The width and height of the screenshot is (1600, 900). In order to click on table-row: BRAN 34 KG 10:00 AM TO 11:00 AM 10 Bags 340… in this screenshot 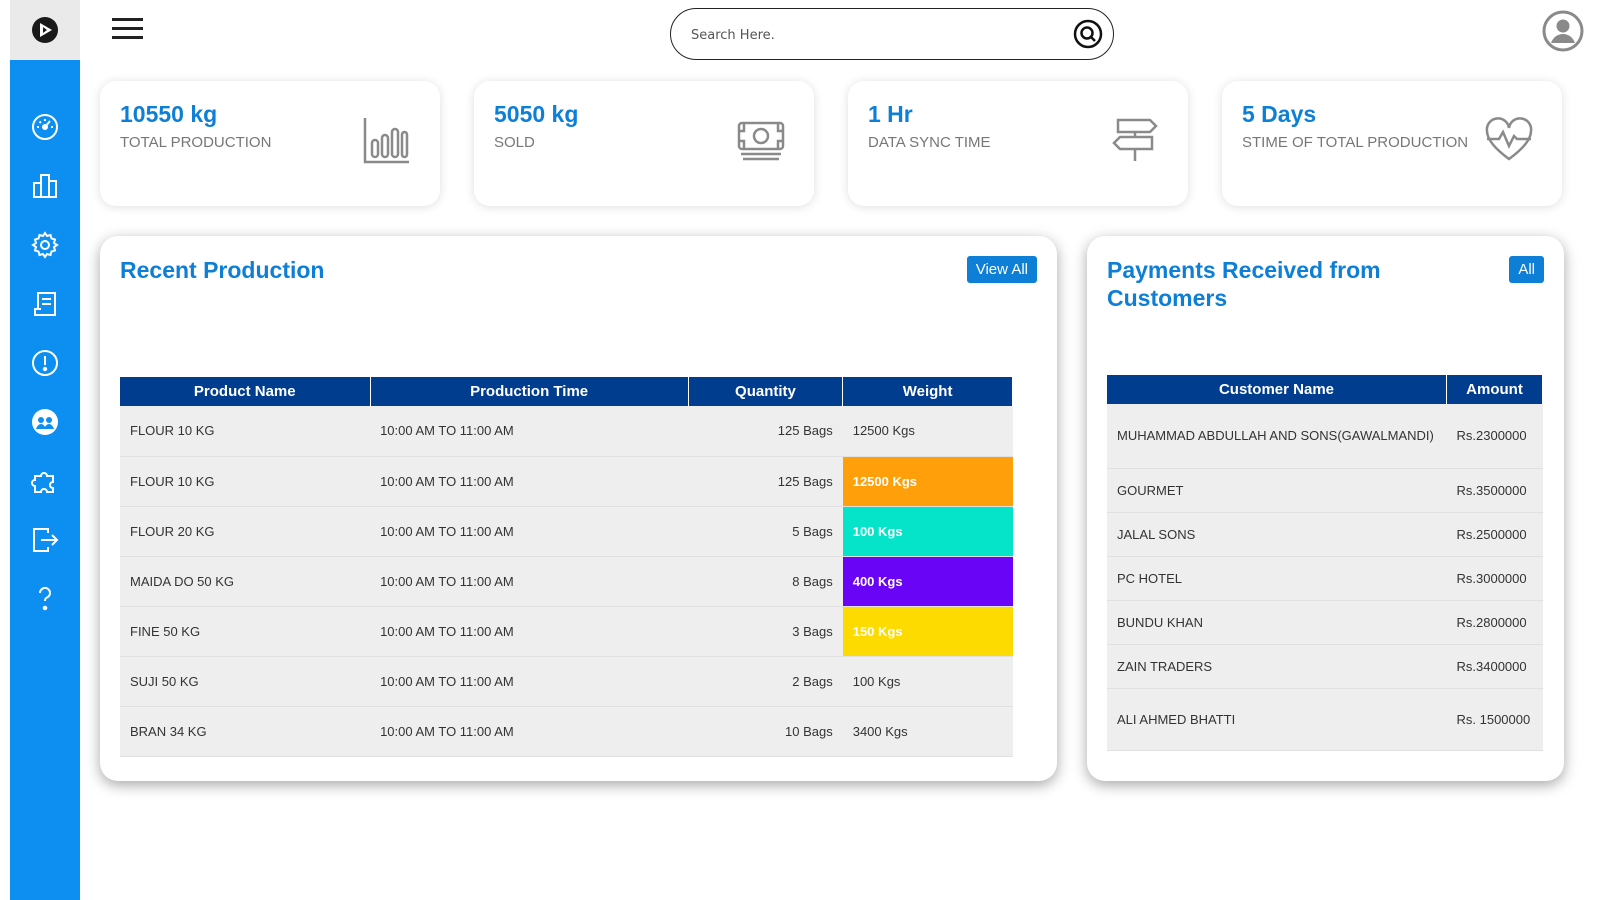, I will do `click(566, 731)`.